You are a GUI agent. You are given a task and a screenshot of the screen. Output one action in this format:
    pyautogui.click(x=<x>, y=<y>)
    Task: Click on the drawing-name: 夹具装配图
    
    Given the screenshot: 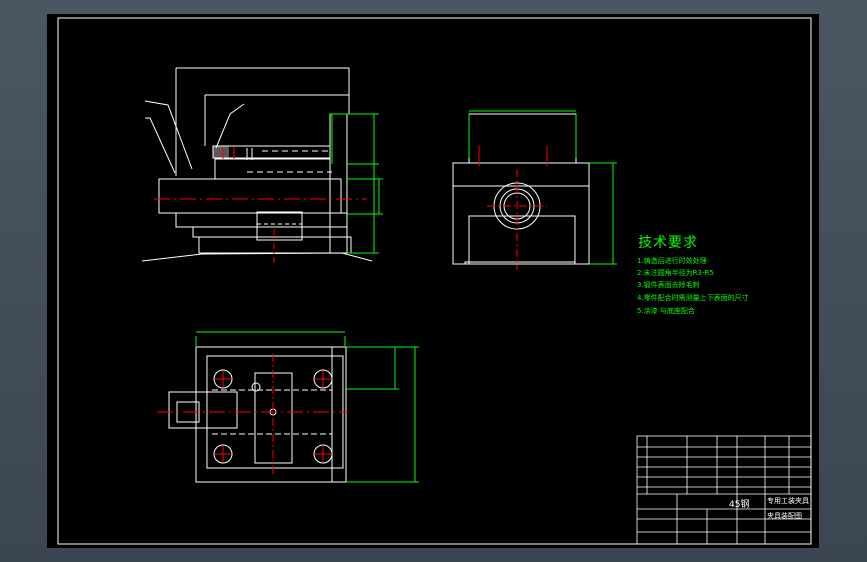 What is the action you would take?
    pyautogui.click(x=784, y=516)
    